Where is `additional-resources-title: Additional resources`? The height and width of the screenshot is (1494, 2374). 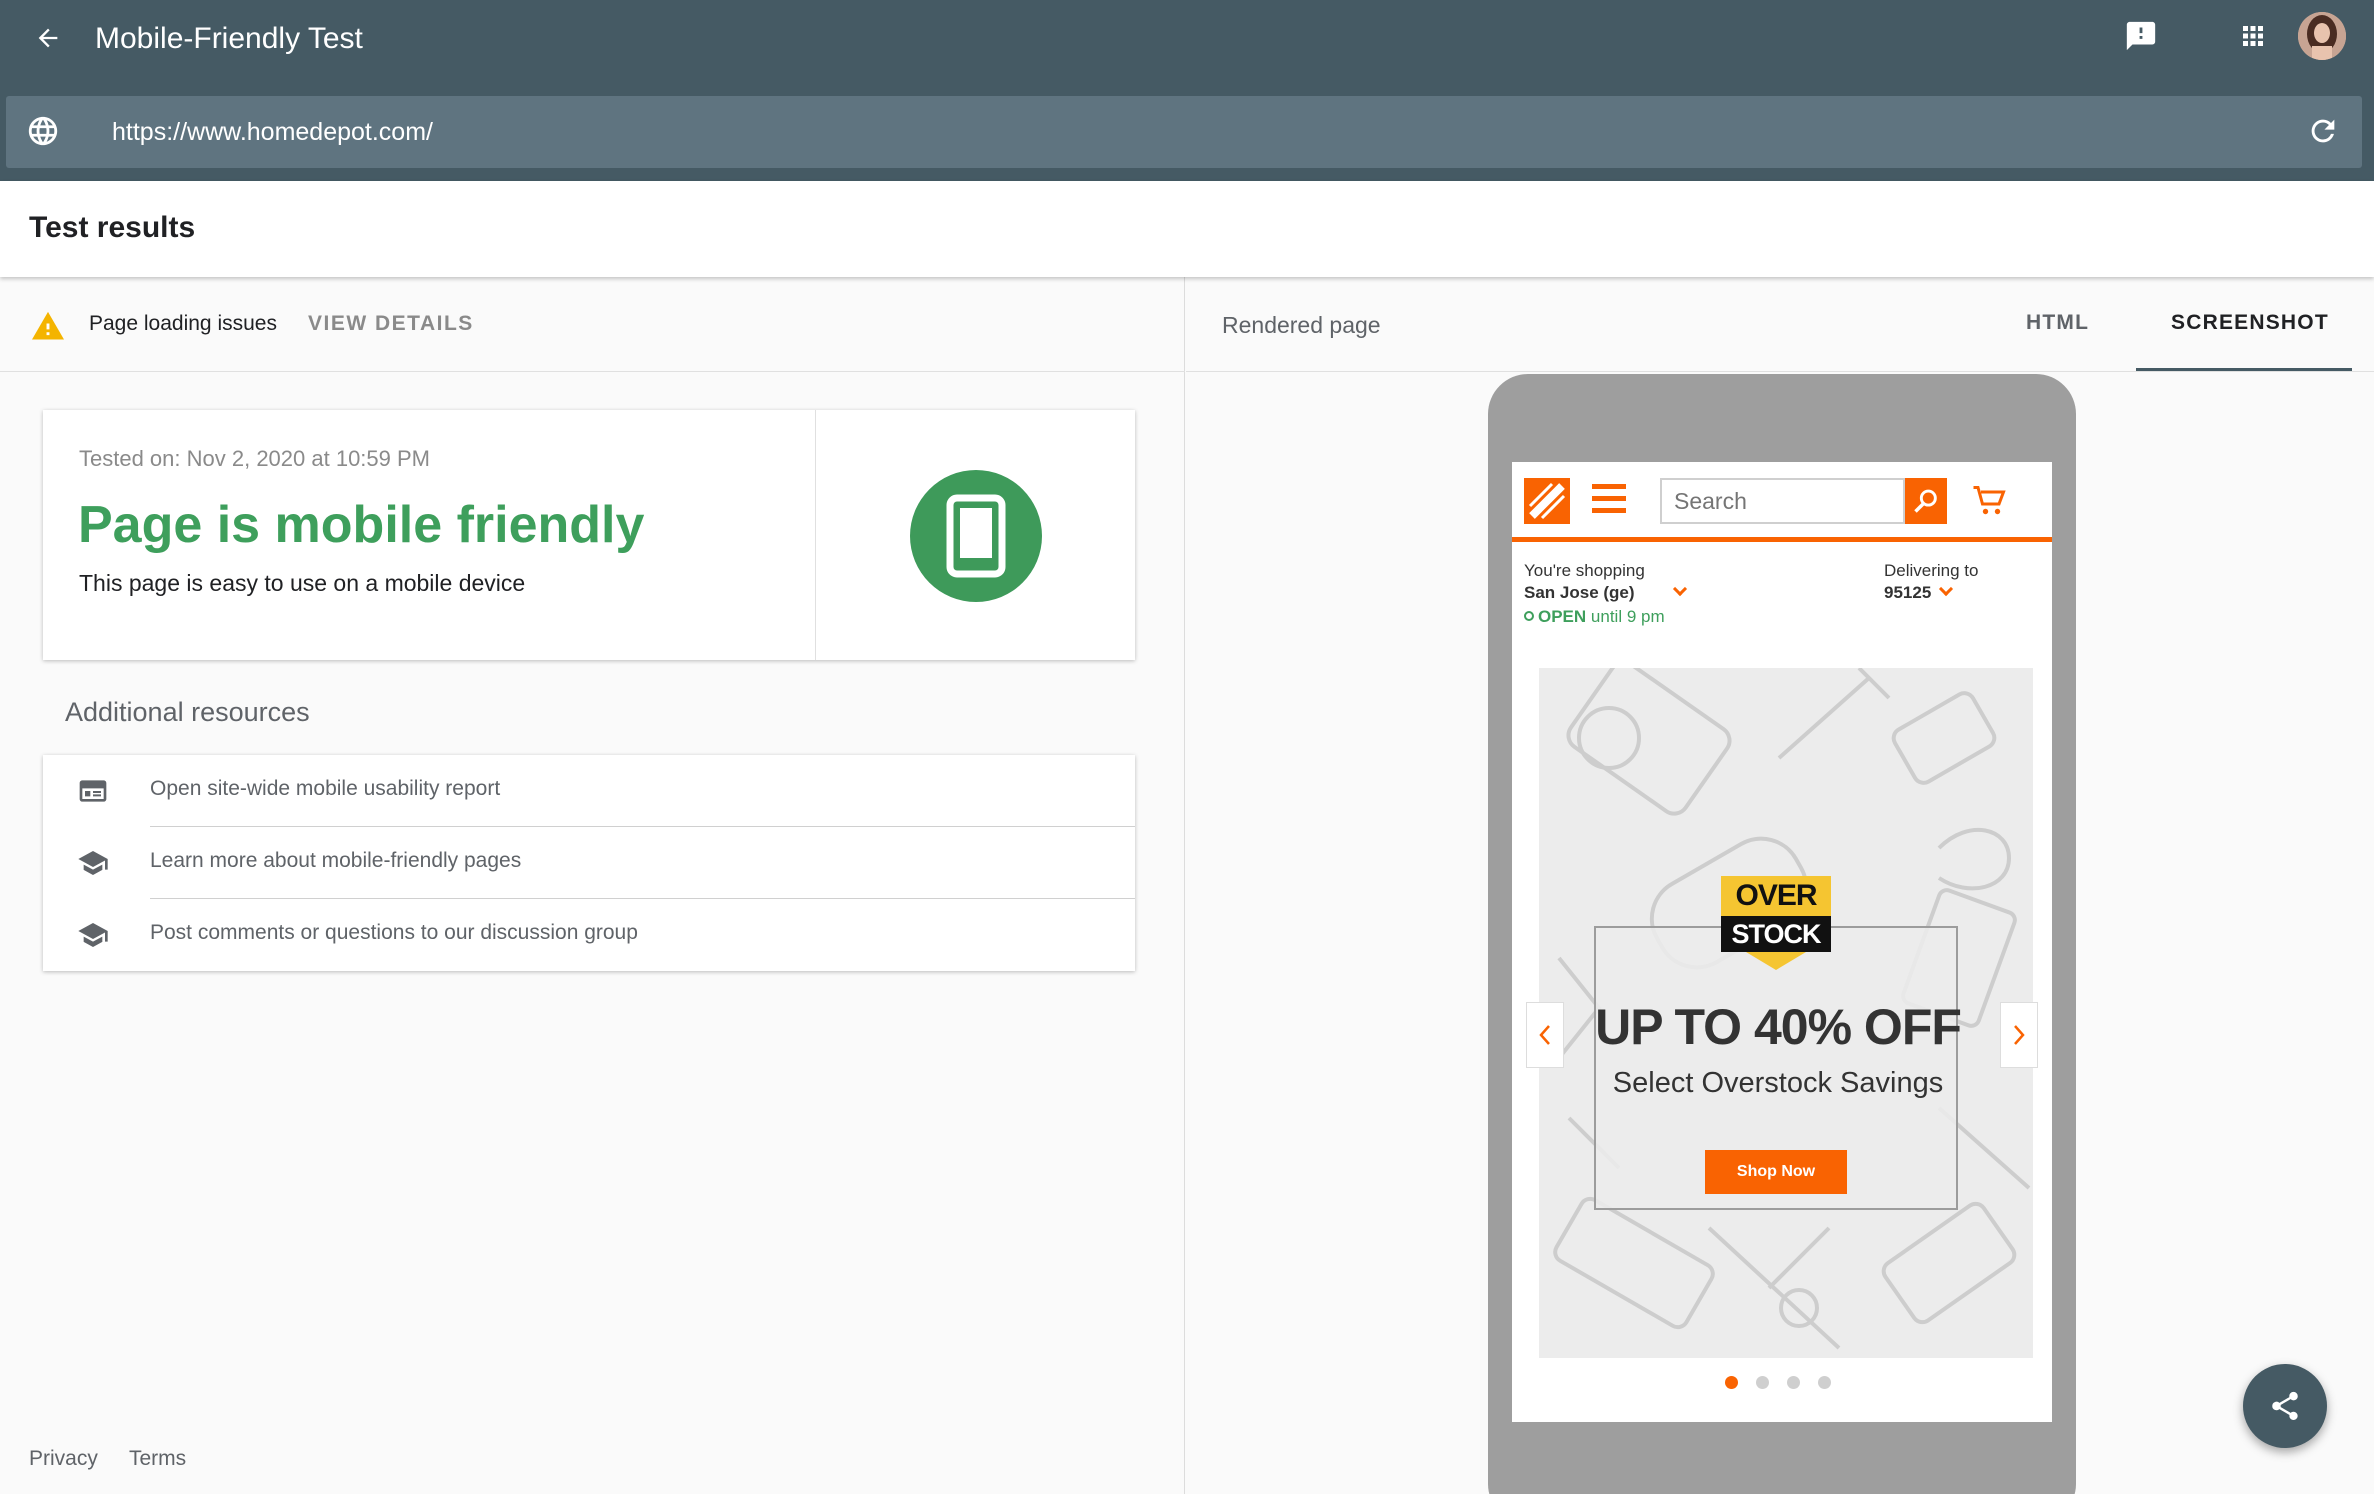
additional-resources-title: Additional resources is located at coordinates (187, 712).